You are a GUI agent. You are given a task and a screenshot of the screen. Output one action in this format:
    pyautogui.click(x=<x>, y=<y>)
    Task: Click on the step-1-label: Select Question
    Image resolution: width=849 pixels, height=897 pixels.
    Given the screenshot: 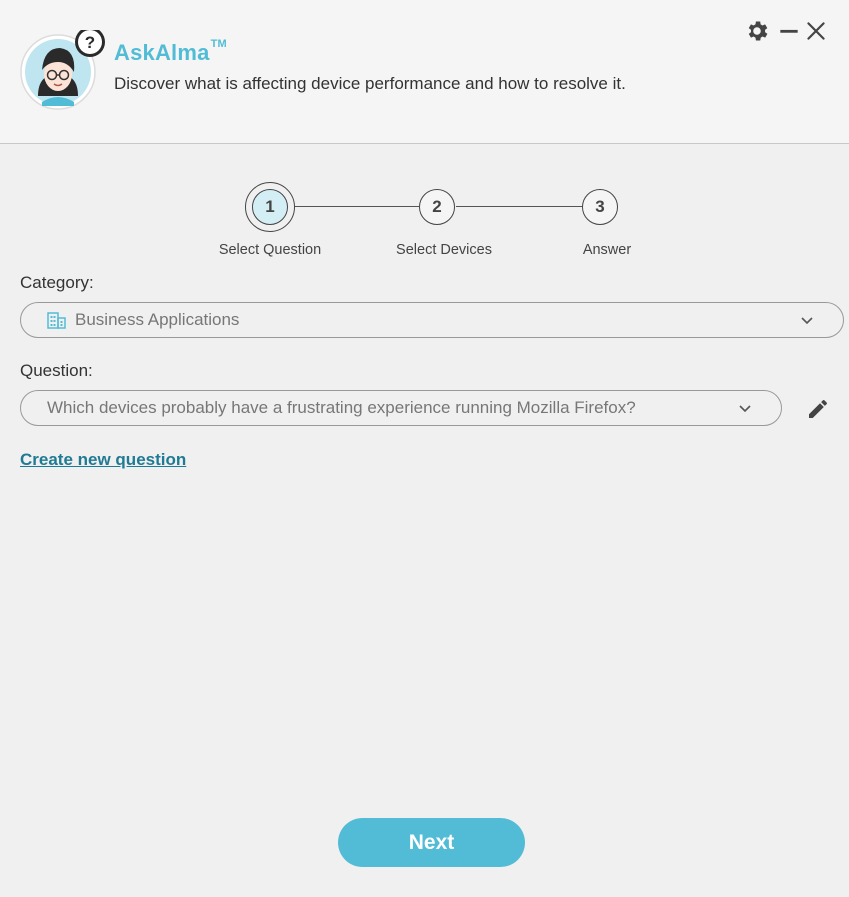 What is the action you would take?
    pyautogui.click(x=270, y=250)
    